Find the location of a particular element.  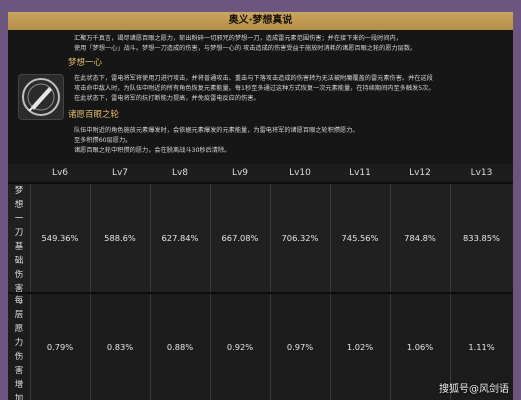

table-corner-cell is located at coordinates (19, 173).